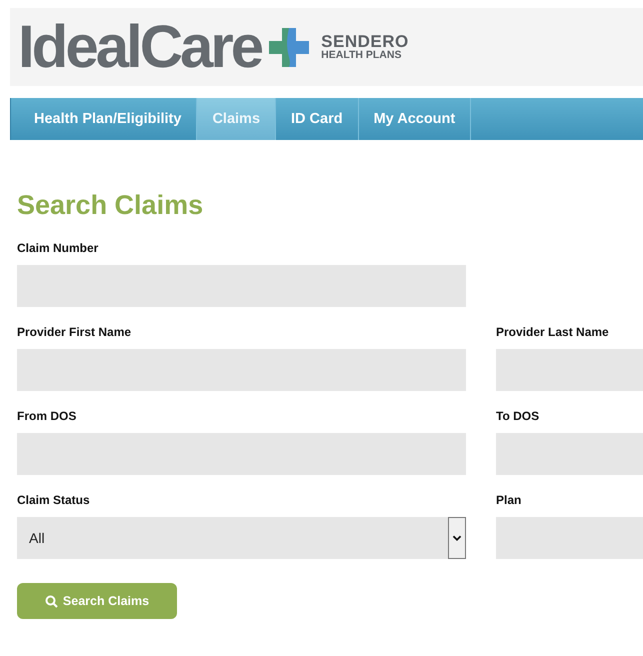  I want to click on search-button: Search Claims, so click(97, 601).